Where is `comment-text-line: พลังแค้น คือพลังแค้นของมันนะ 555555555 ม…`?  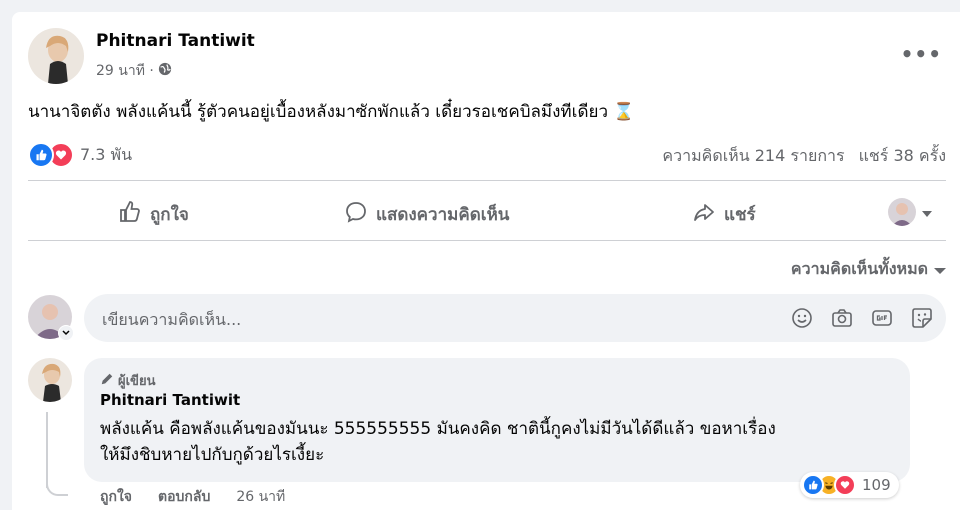 comment-text-line: พลังแค้น คือพลังแค้นของมันนะ 555555555 ม… is located at coordinates (438, 429).